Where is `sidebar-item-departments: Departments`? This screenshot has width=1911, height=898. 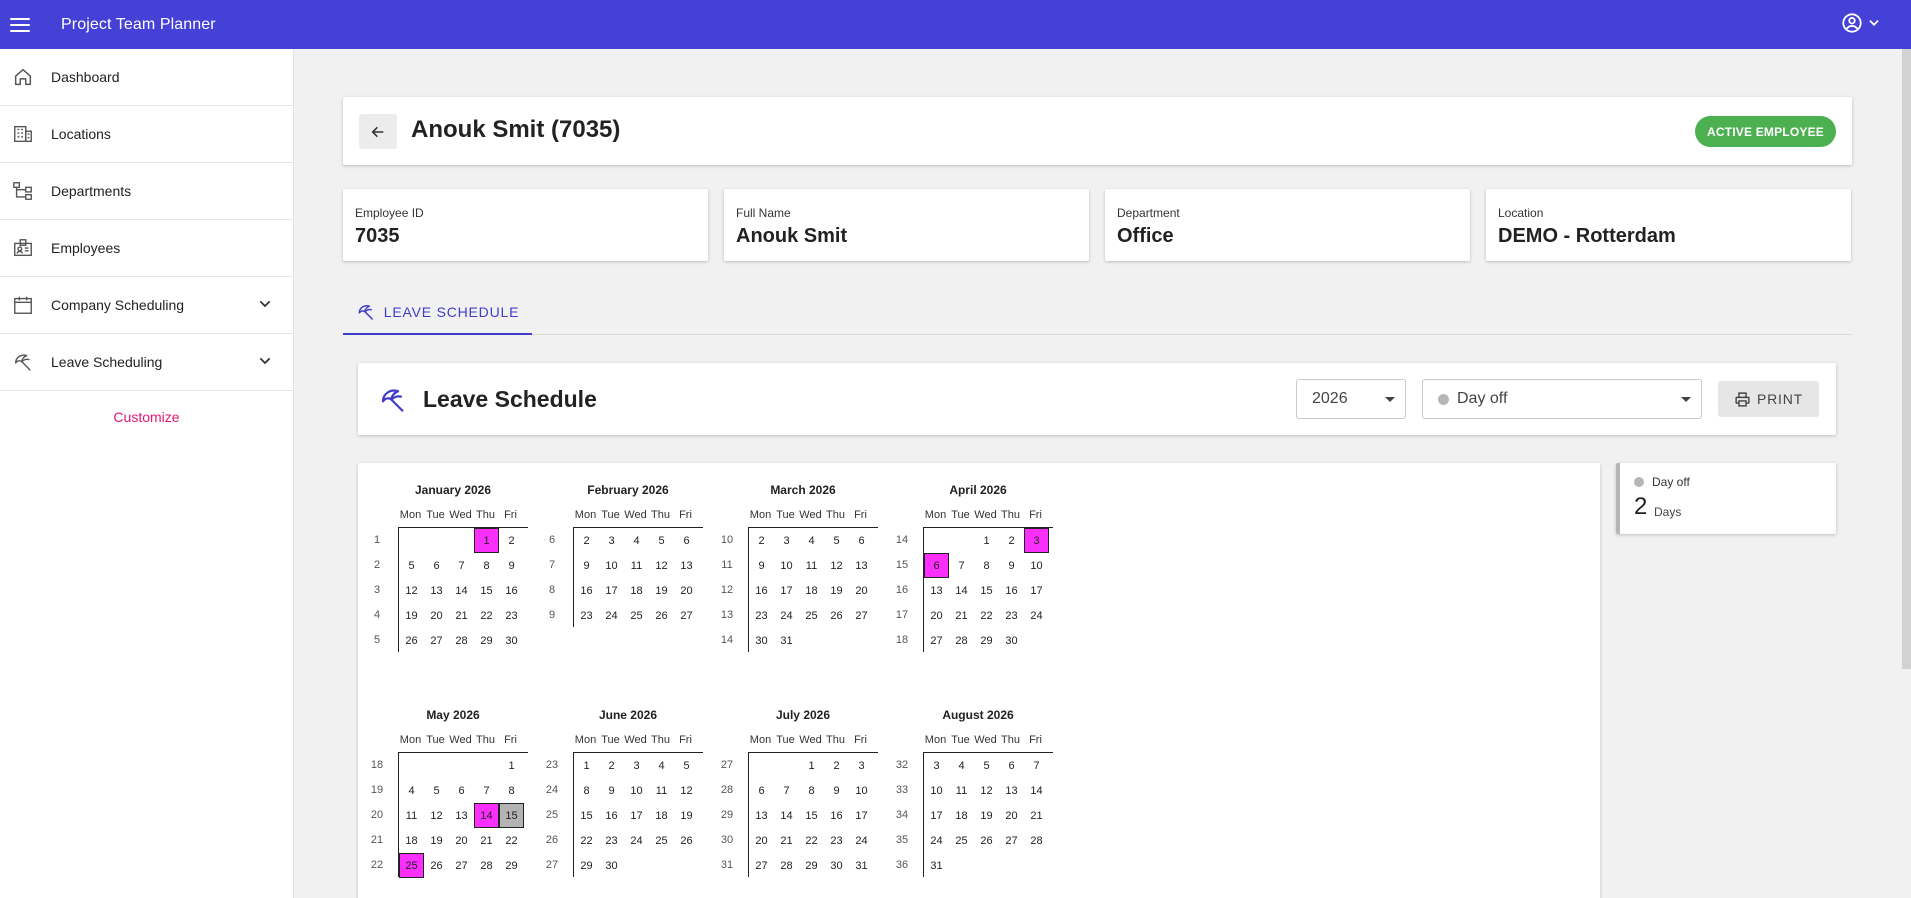
sidebar-item-departments: Departments is located at coordinates (146, 191).